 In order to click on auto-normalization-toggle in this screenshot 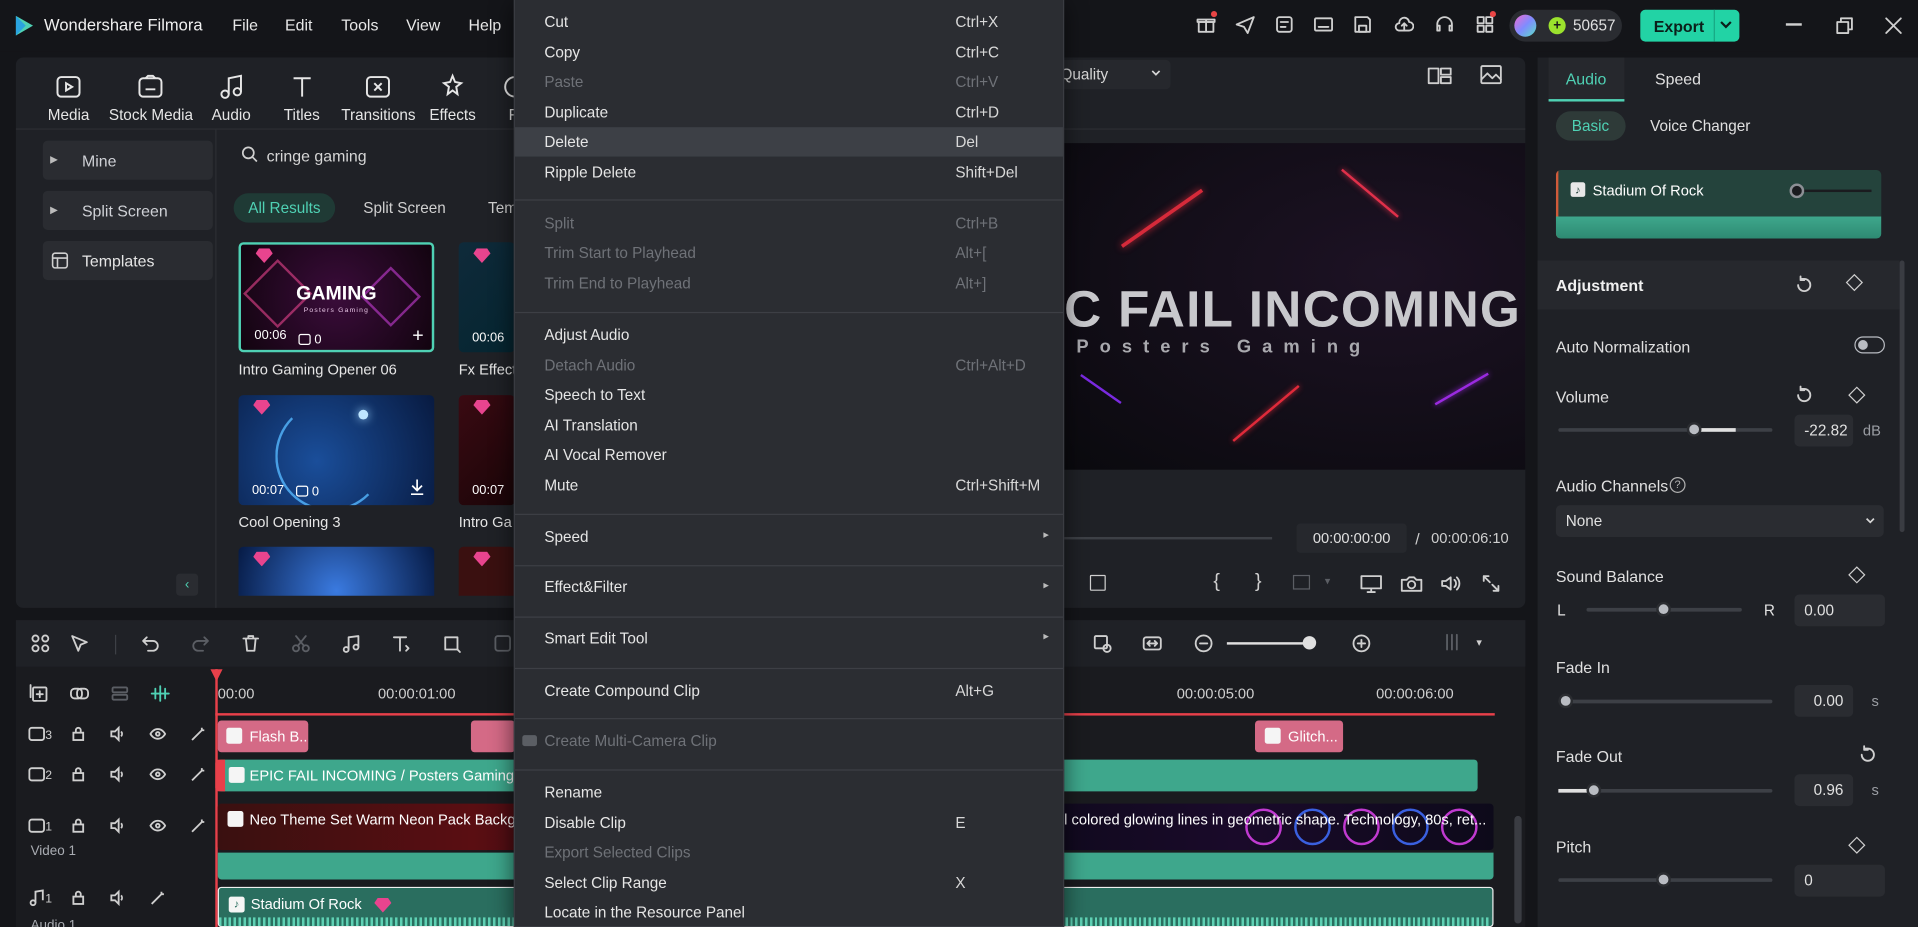, I will do `click(1869, 345)`.